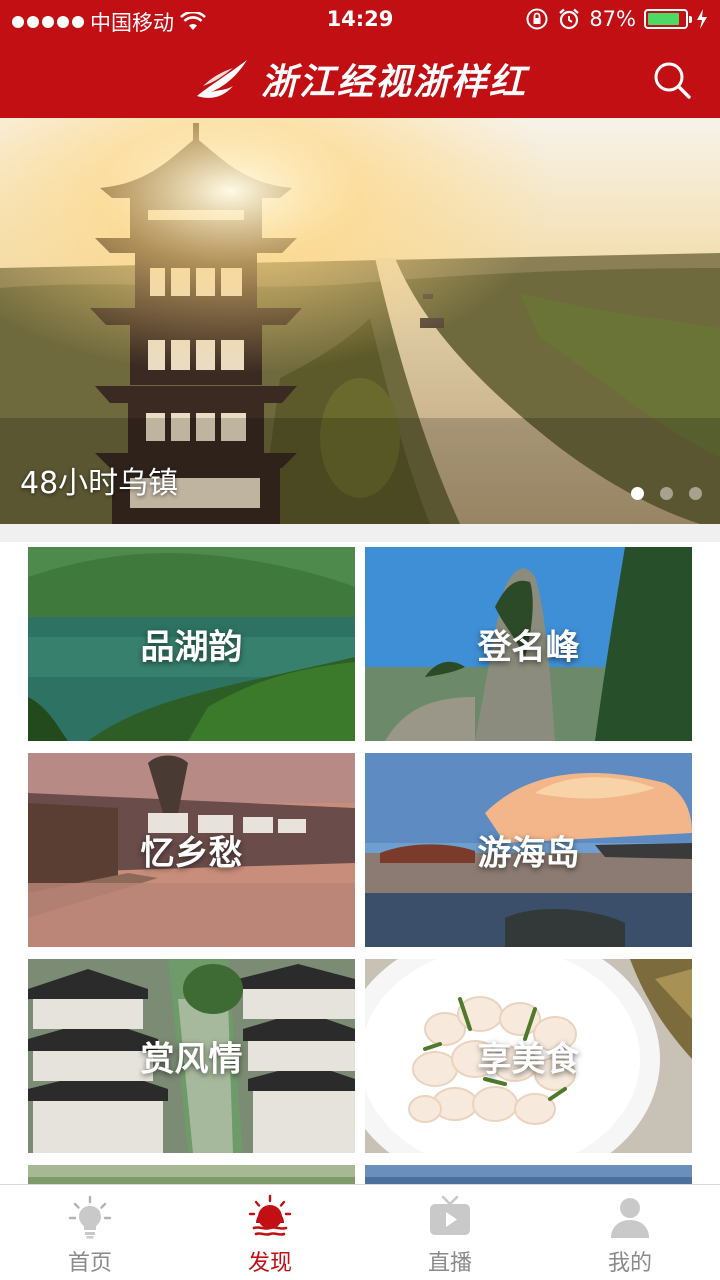  I want to click on tab-live: 直播, so click(450, 1232).